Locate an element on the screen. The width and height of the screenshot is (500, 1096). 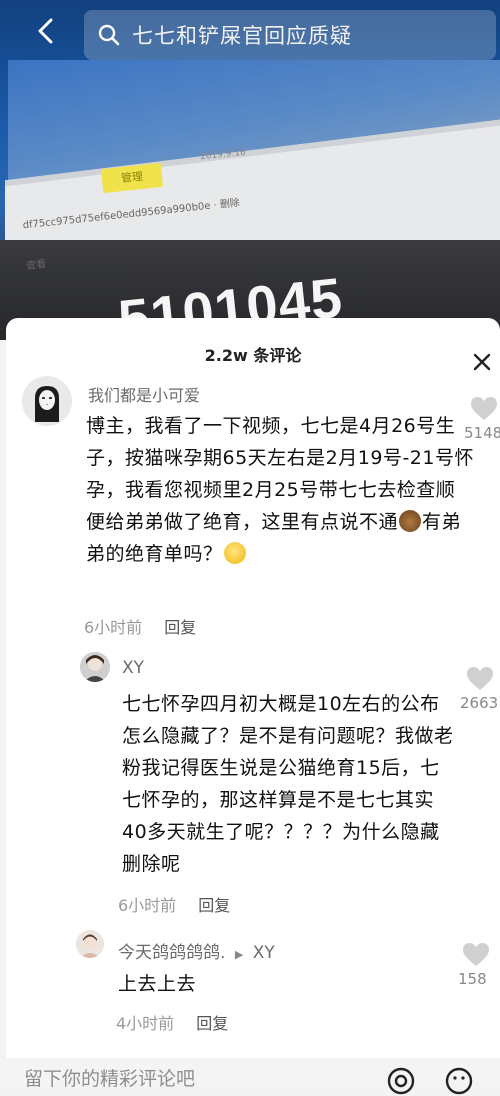
like-button: 158 is located at coordinates (474, 965).